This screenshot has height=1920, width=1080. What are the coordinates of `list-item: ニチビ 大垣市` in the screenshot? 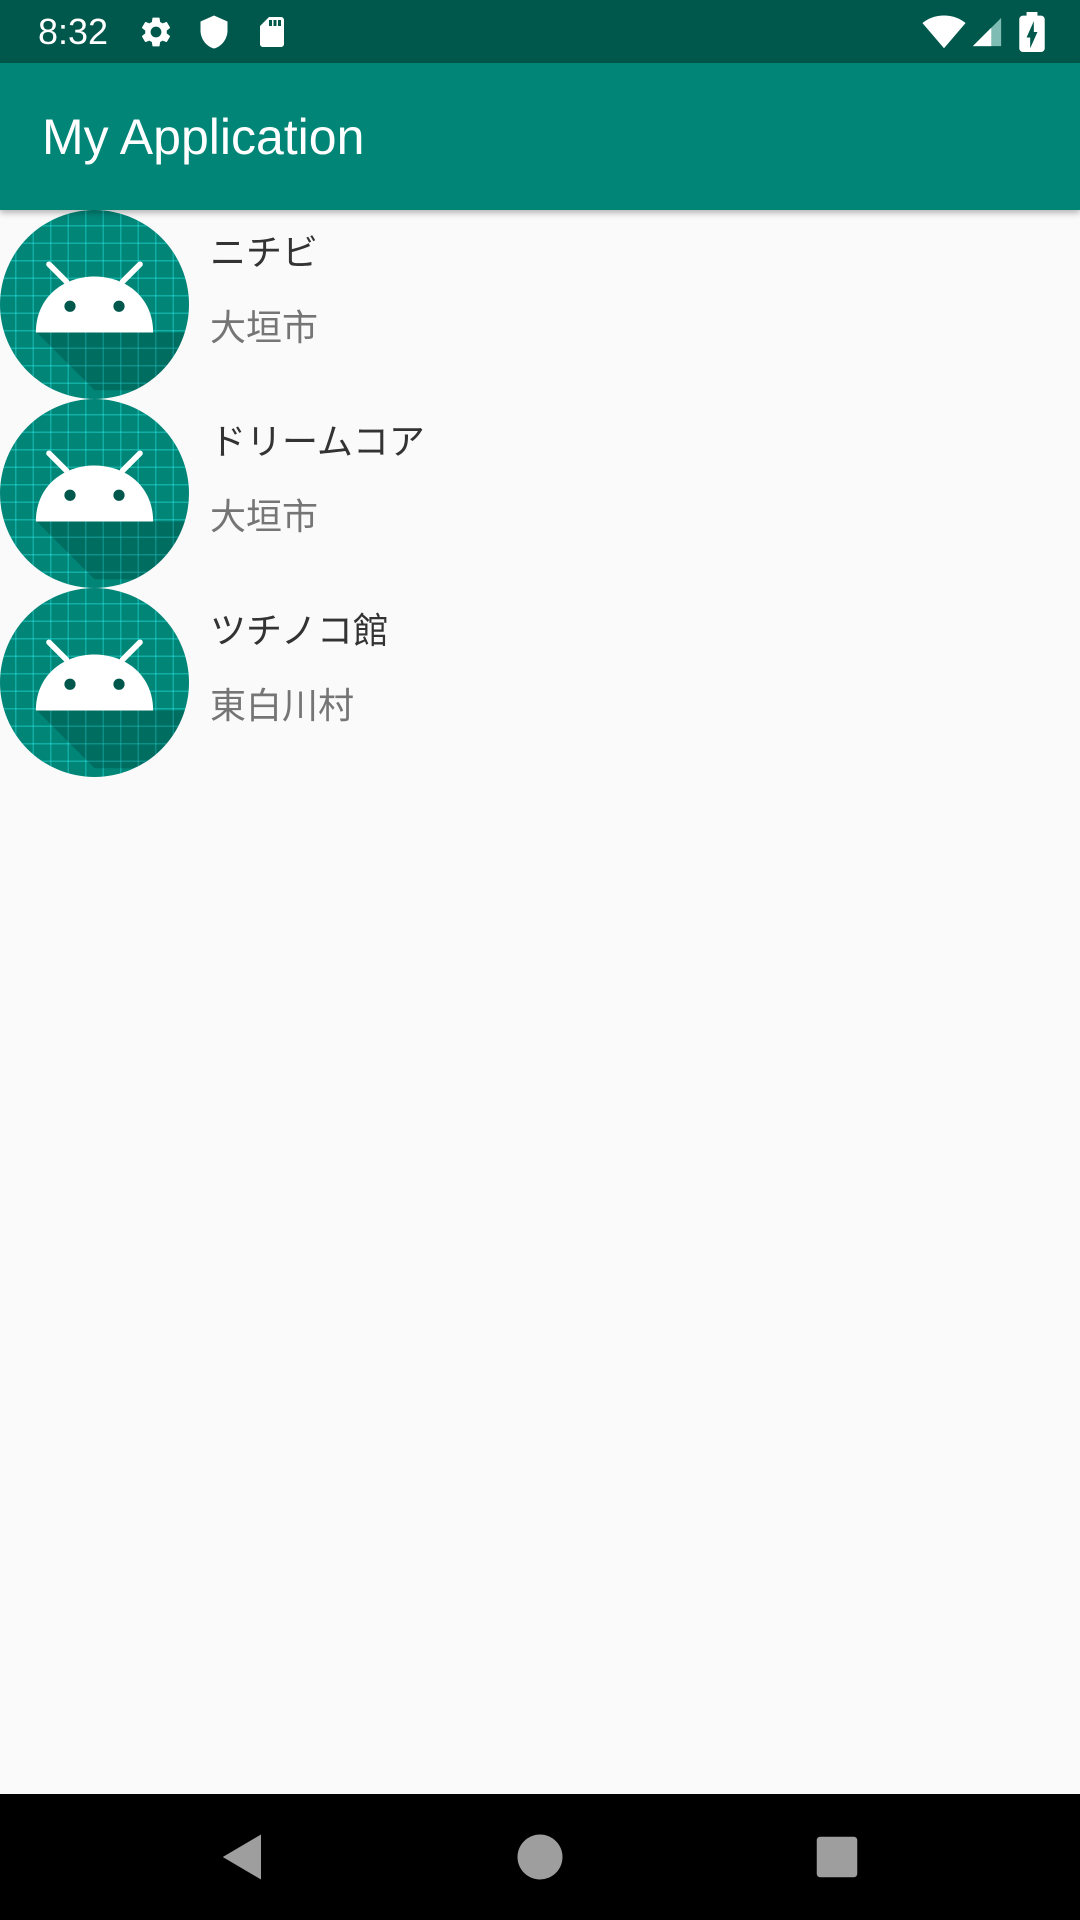 It's located at (540, 304).